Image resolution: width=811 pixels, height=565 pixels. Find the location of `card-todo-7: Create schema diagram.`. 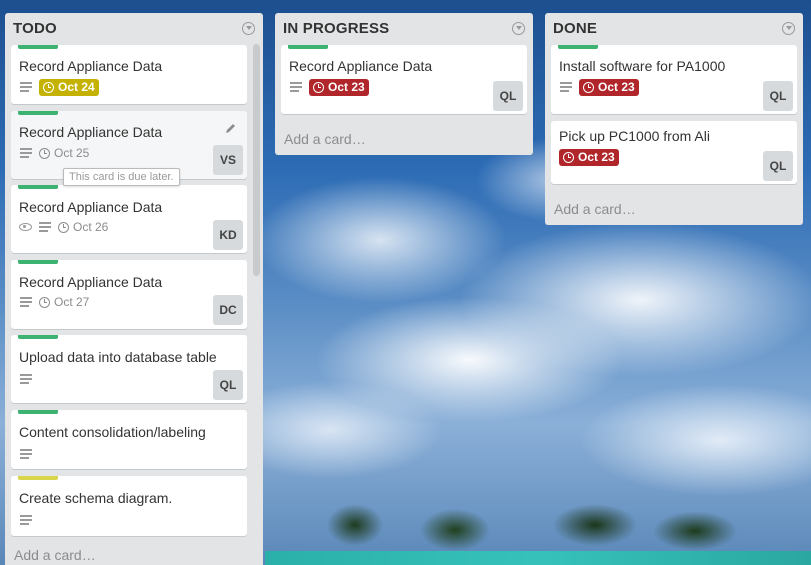

card-todo-7: Create schema diagram. is located at coordinates (129, 506).